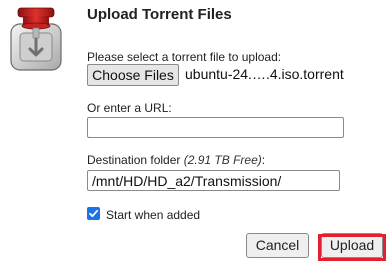 This screenshot has height=263, width=389. Describe the element at coordinates (129, 108) in the screenshot. I see `url-label: Or enter a URL:` at that location.